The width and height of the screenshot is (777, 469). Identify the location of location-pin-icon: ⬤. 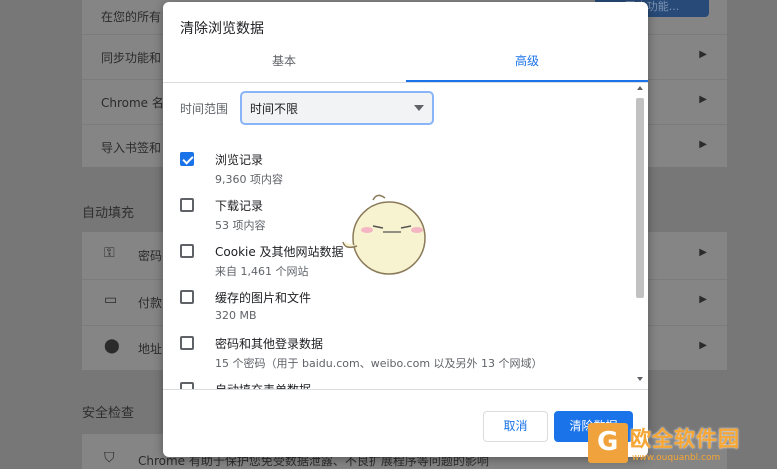
(112, 346).